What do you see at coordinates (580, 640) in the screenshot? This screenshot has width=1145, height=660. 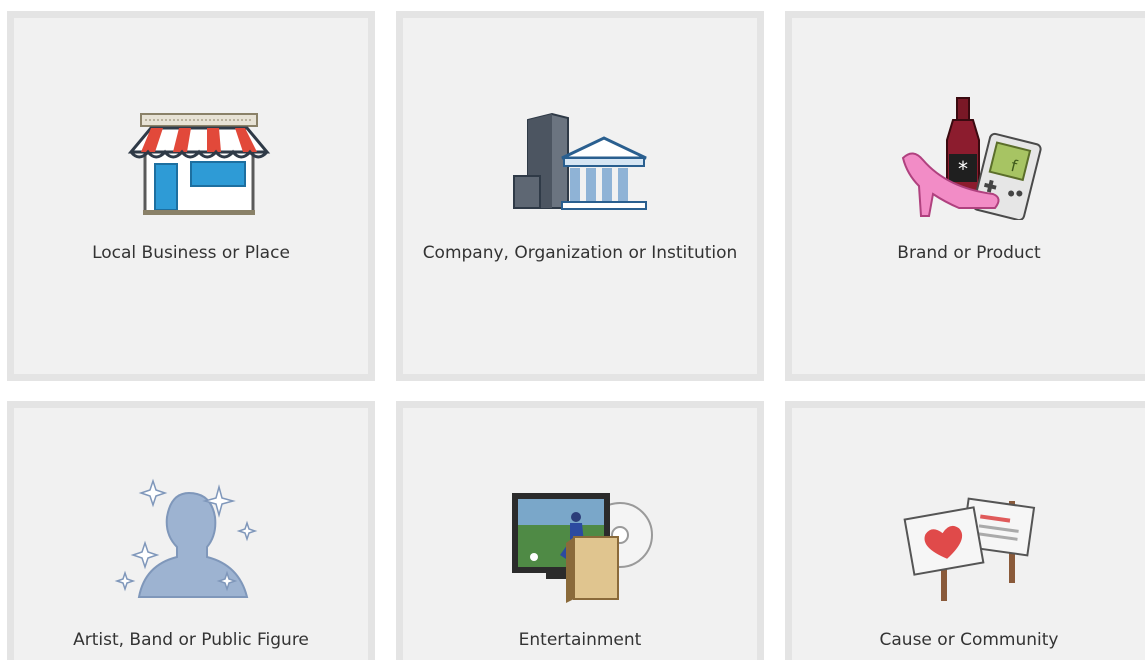 I see `category-label: Entertainment` at bounding box center [580, 640].